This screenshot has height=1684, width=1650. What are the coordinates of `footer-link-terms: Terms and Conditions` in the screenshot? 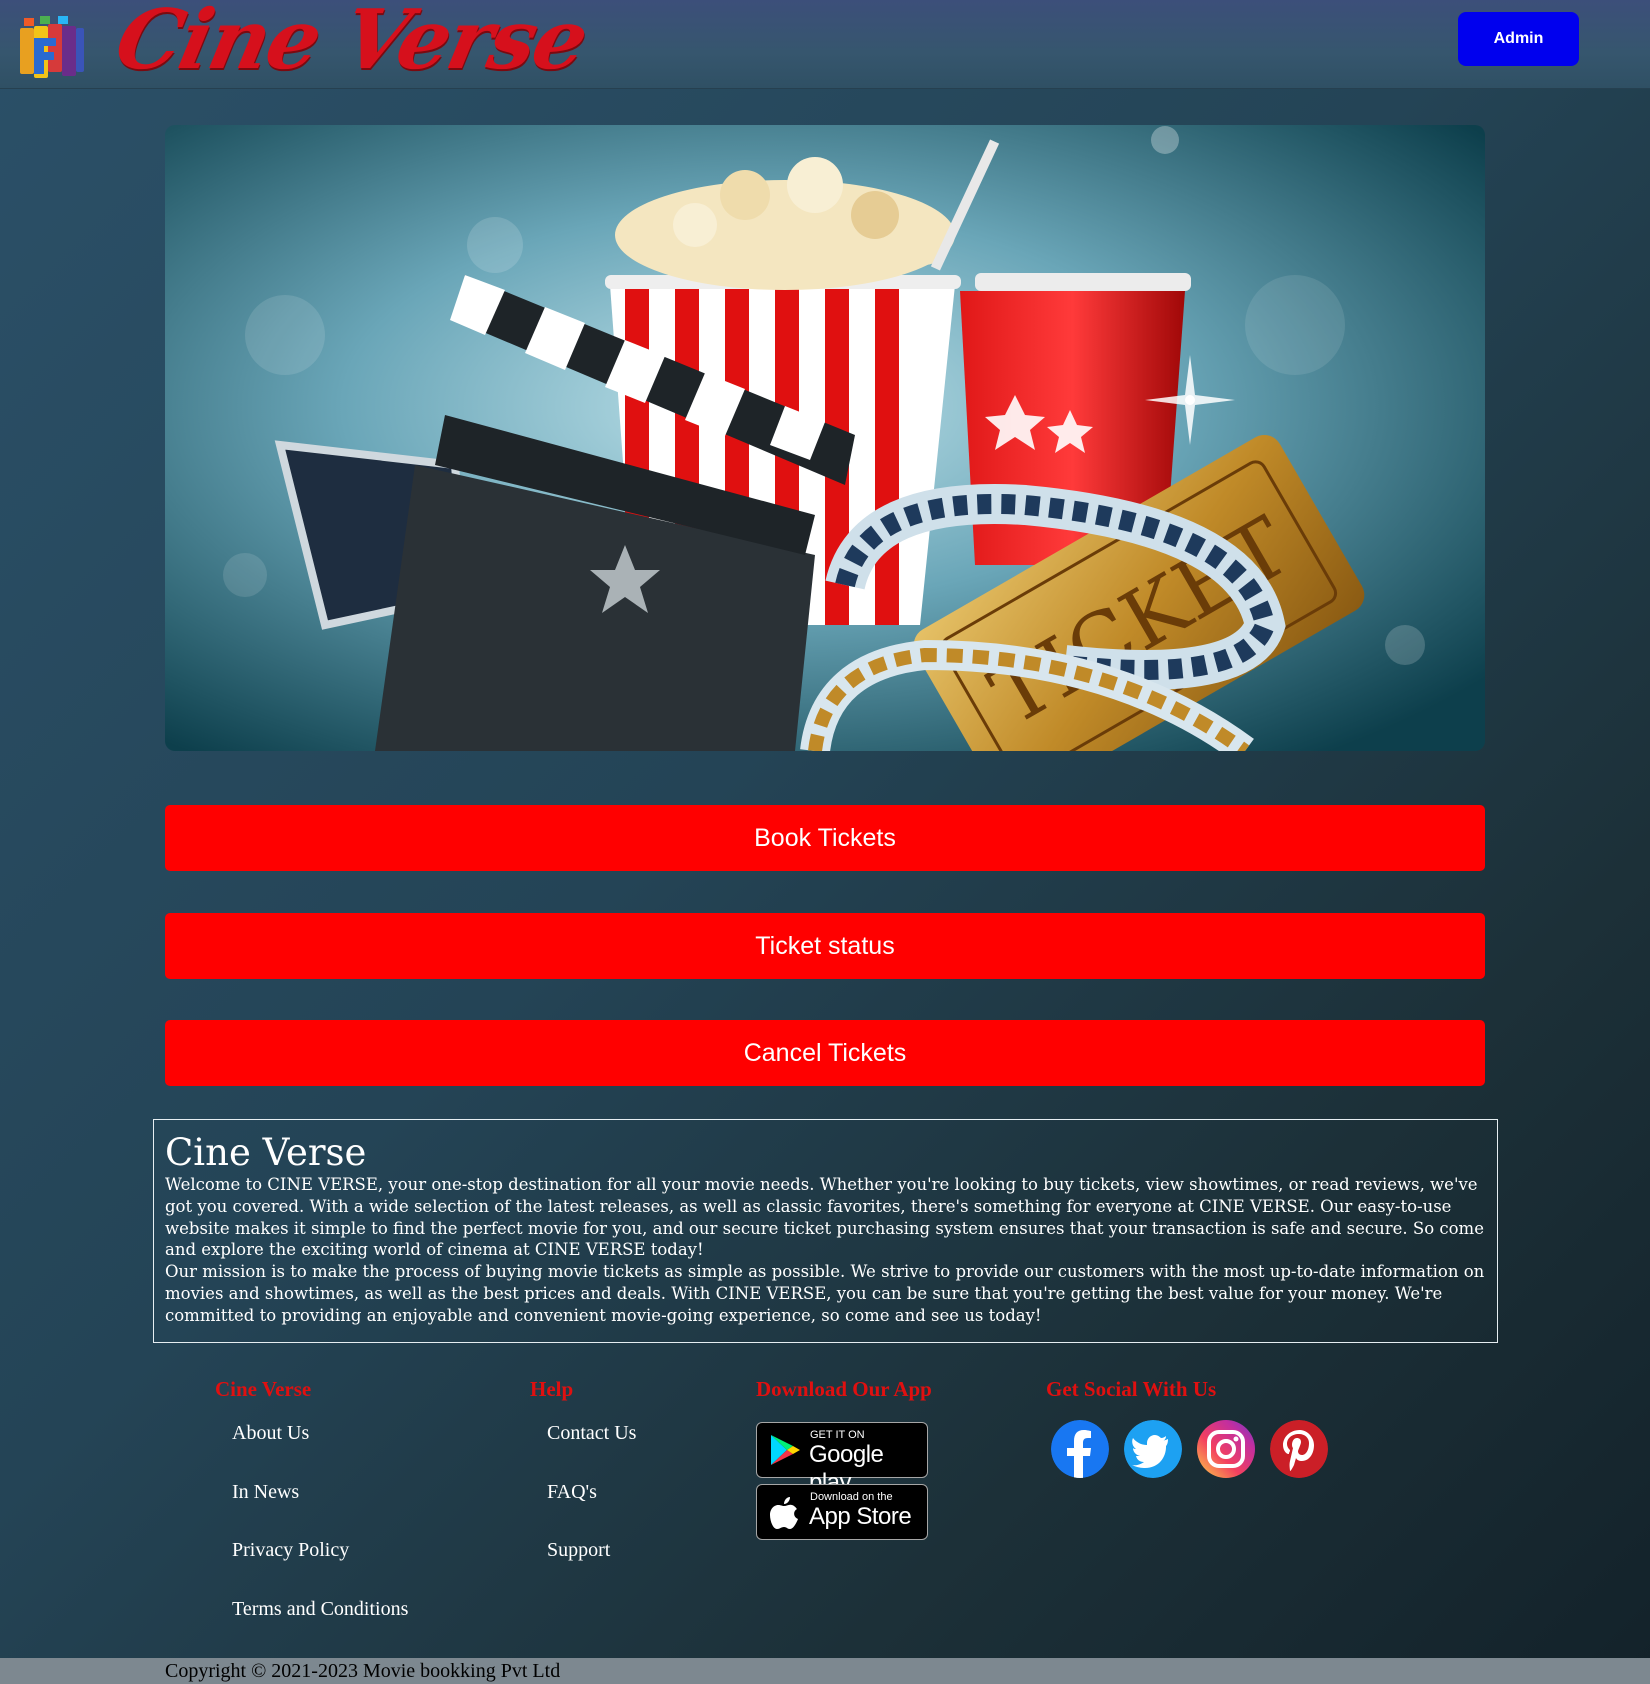 It's located at (320, 1609).